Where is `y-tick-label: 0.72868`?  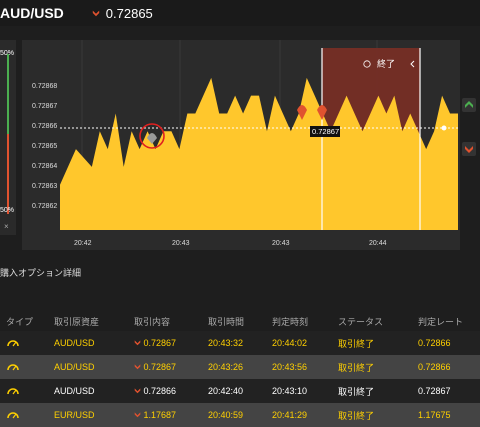
y-tick-label: 0.72868 is located at coordinates (44, 86).